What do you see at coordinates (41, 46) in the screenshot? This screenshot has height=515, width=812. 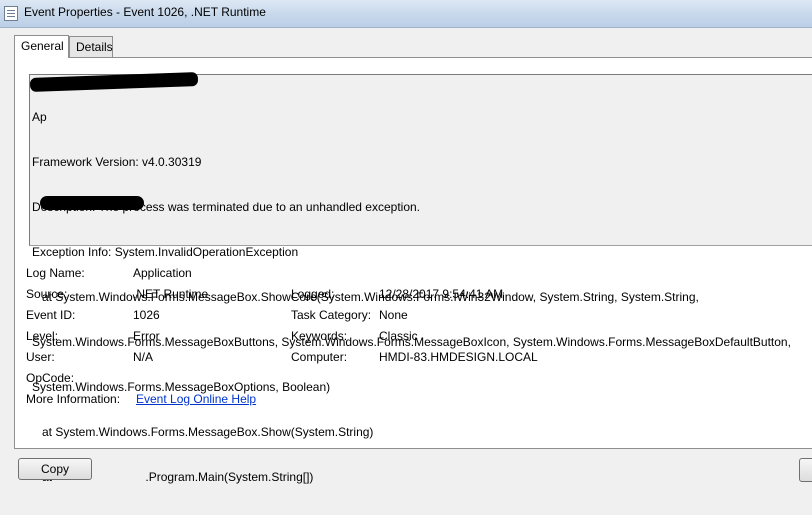 I see `tab-general: General` at bounding box center [41, 46].